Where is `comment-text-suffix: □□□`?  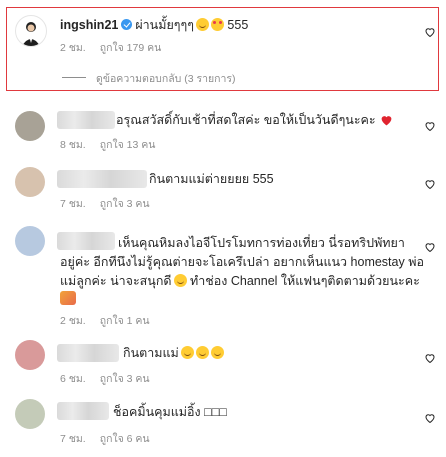 comment-text-suffix: □□□ is located at coordinates (215, 412).